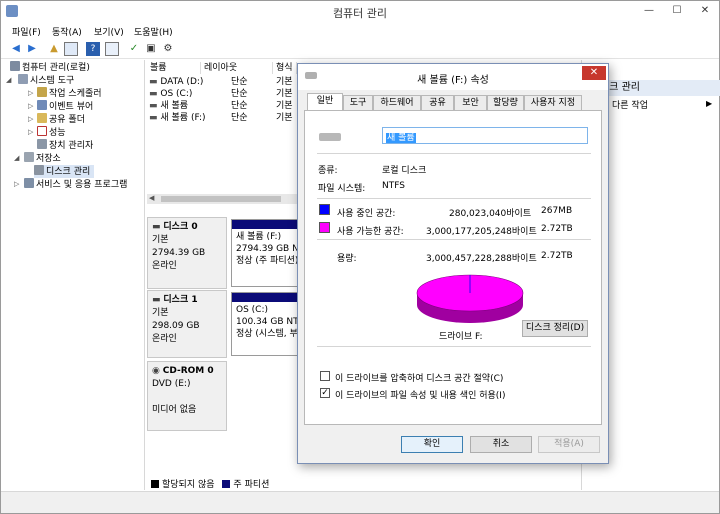 This screenshot has height=514, width=720. Describe the element at coordinates (470, 102) in the screenshot. I see `tab-security: 보안` at that location.